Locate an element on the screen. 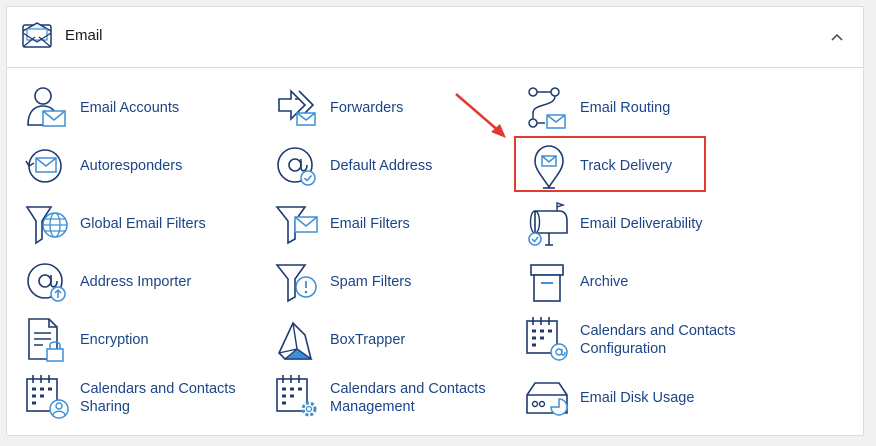 This screenshot has width=876, height=446. email-routing-link: Email Routing is located at coordinates (640, 108).